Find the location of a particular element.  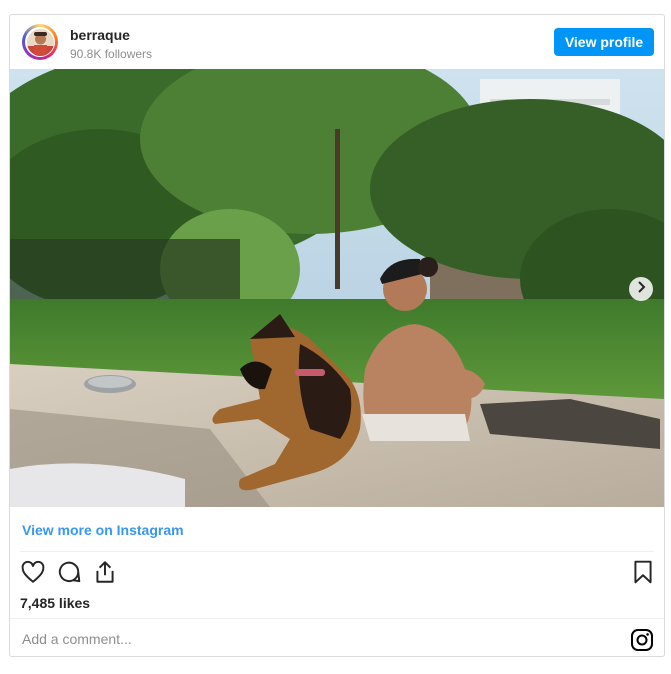

avatar-image is located at coordinates (40, 42).